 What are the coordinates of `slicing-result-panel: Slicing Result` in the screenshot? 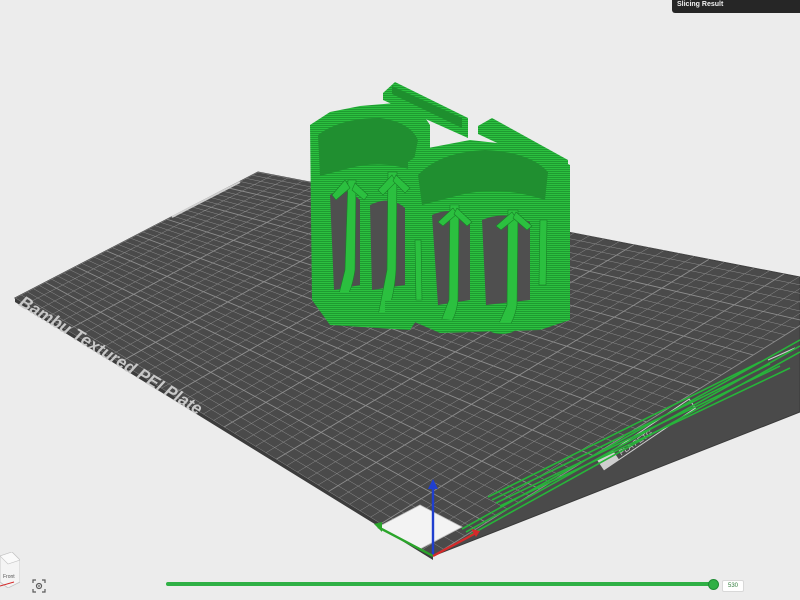 It's located at (736, 6).